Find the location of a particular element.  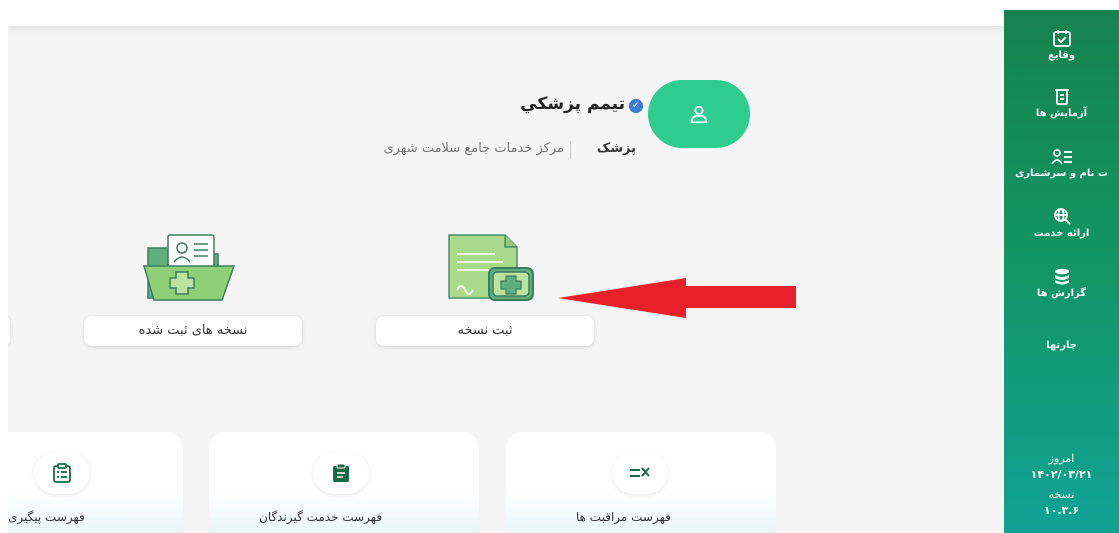

calendar-check-icon is located at coordinates (1061, 38).